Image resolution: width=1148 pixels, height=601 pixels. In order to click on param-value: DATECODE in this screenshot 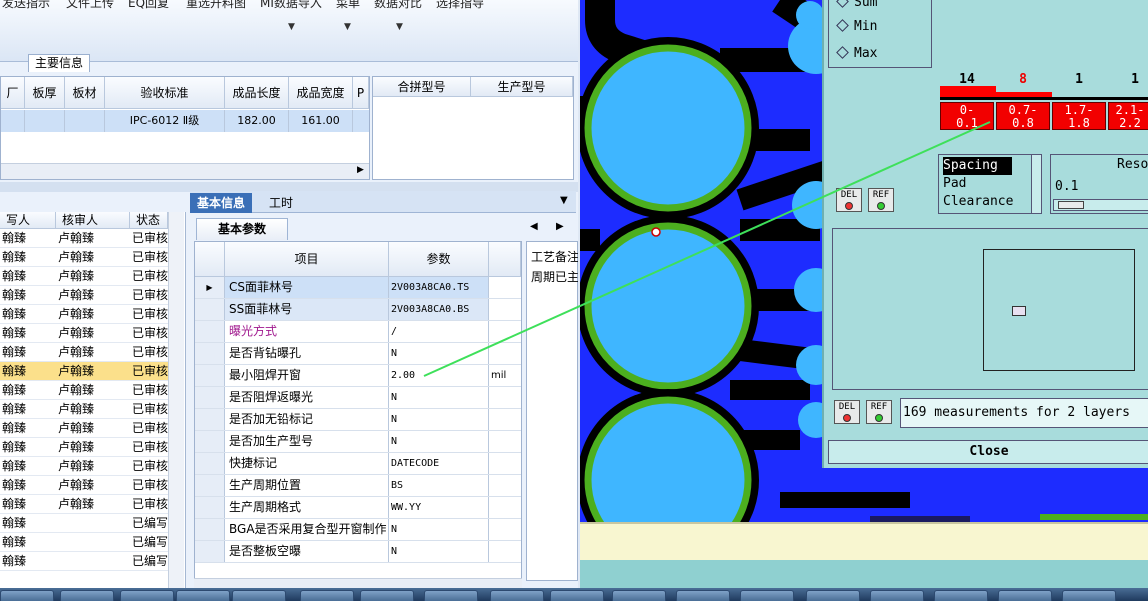, I will do `click(439, 463)`.